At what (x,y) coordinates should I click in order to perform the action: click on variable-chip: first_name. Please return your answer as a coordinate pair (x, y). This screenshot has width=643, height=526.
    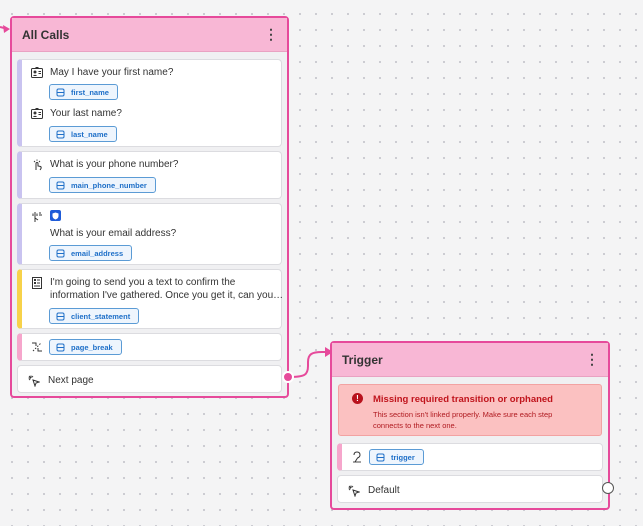
    Looking at the image, I should click on (83, 92).